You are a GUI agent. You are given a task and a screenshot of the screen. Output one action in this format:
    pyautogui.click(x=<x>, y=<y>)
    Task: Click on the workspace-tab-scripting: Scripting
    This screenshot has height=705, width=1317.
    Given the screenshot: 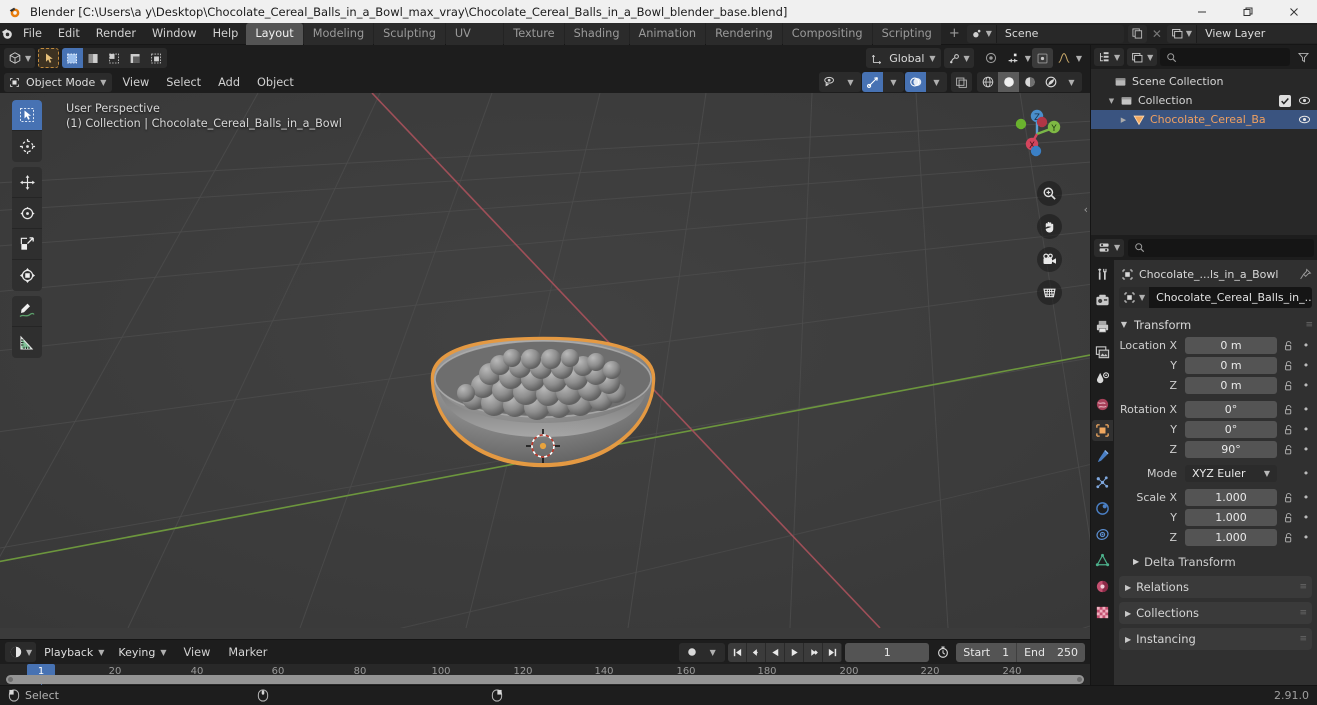 What is the action you would take?
    pyautogui.click(x=906, y=33)
    